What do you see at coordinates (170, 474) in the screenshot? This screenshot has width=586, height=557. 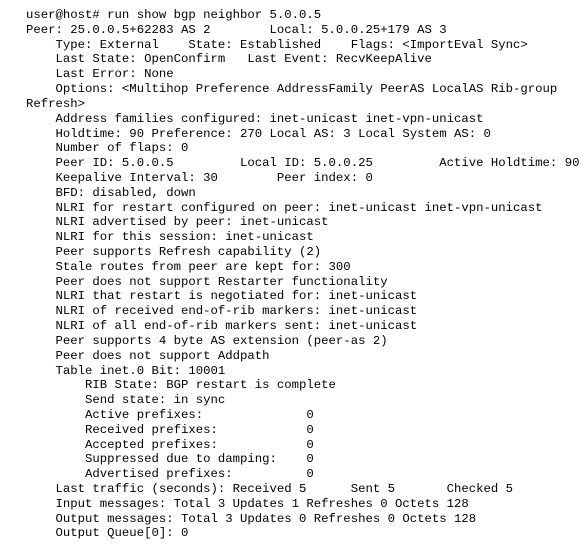 I see `terminal-line-advertised-prefixes: Advertised prefixes: 0` at bounding box center [170, 474].